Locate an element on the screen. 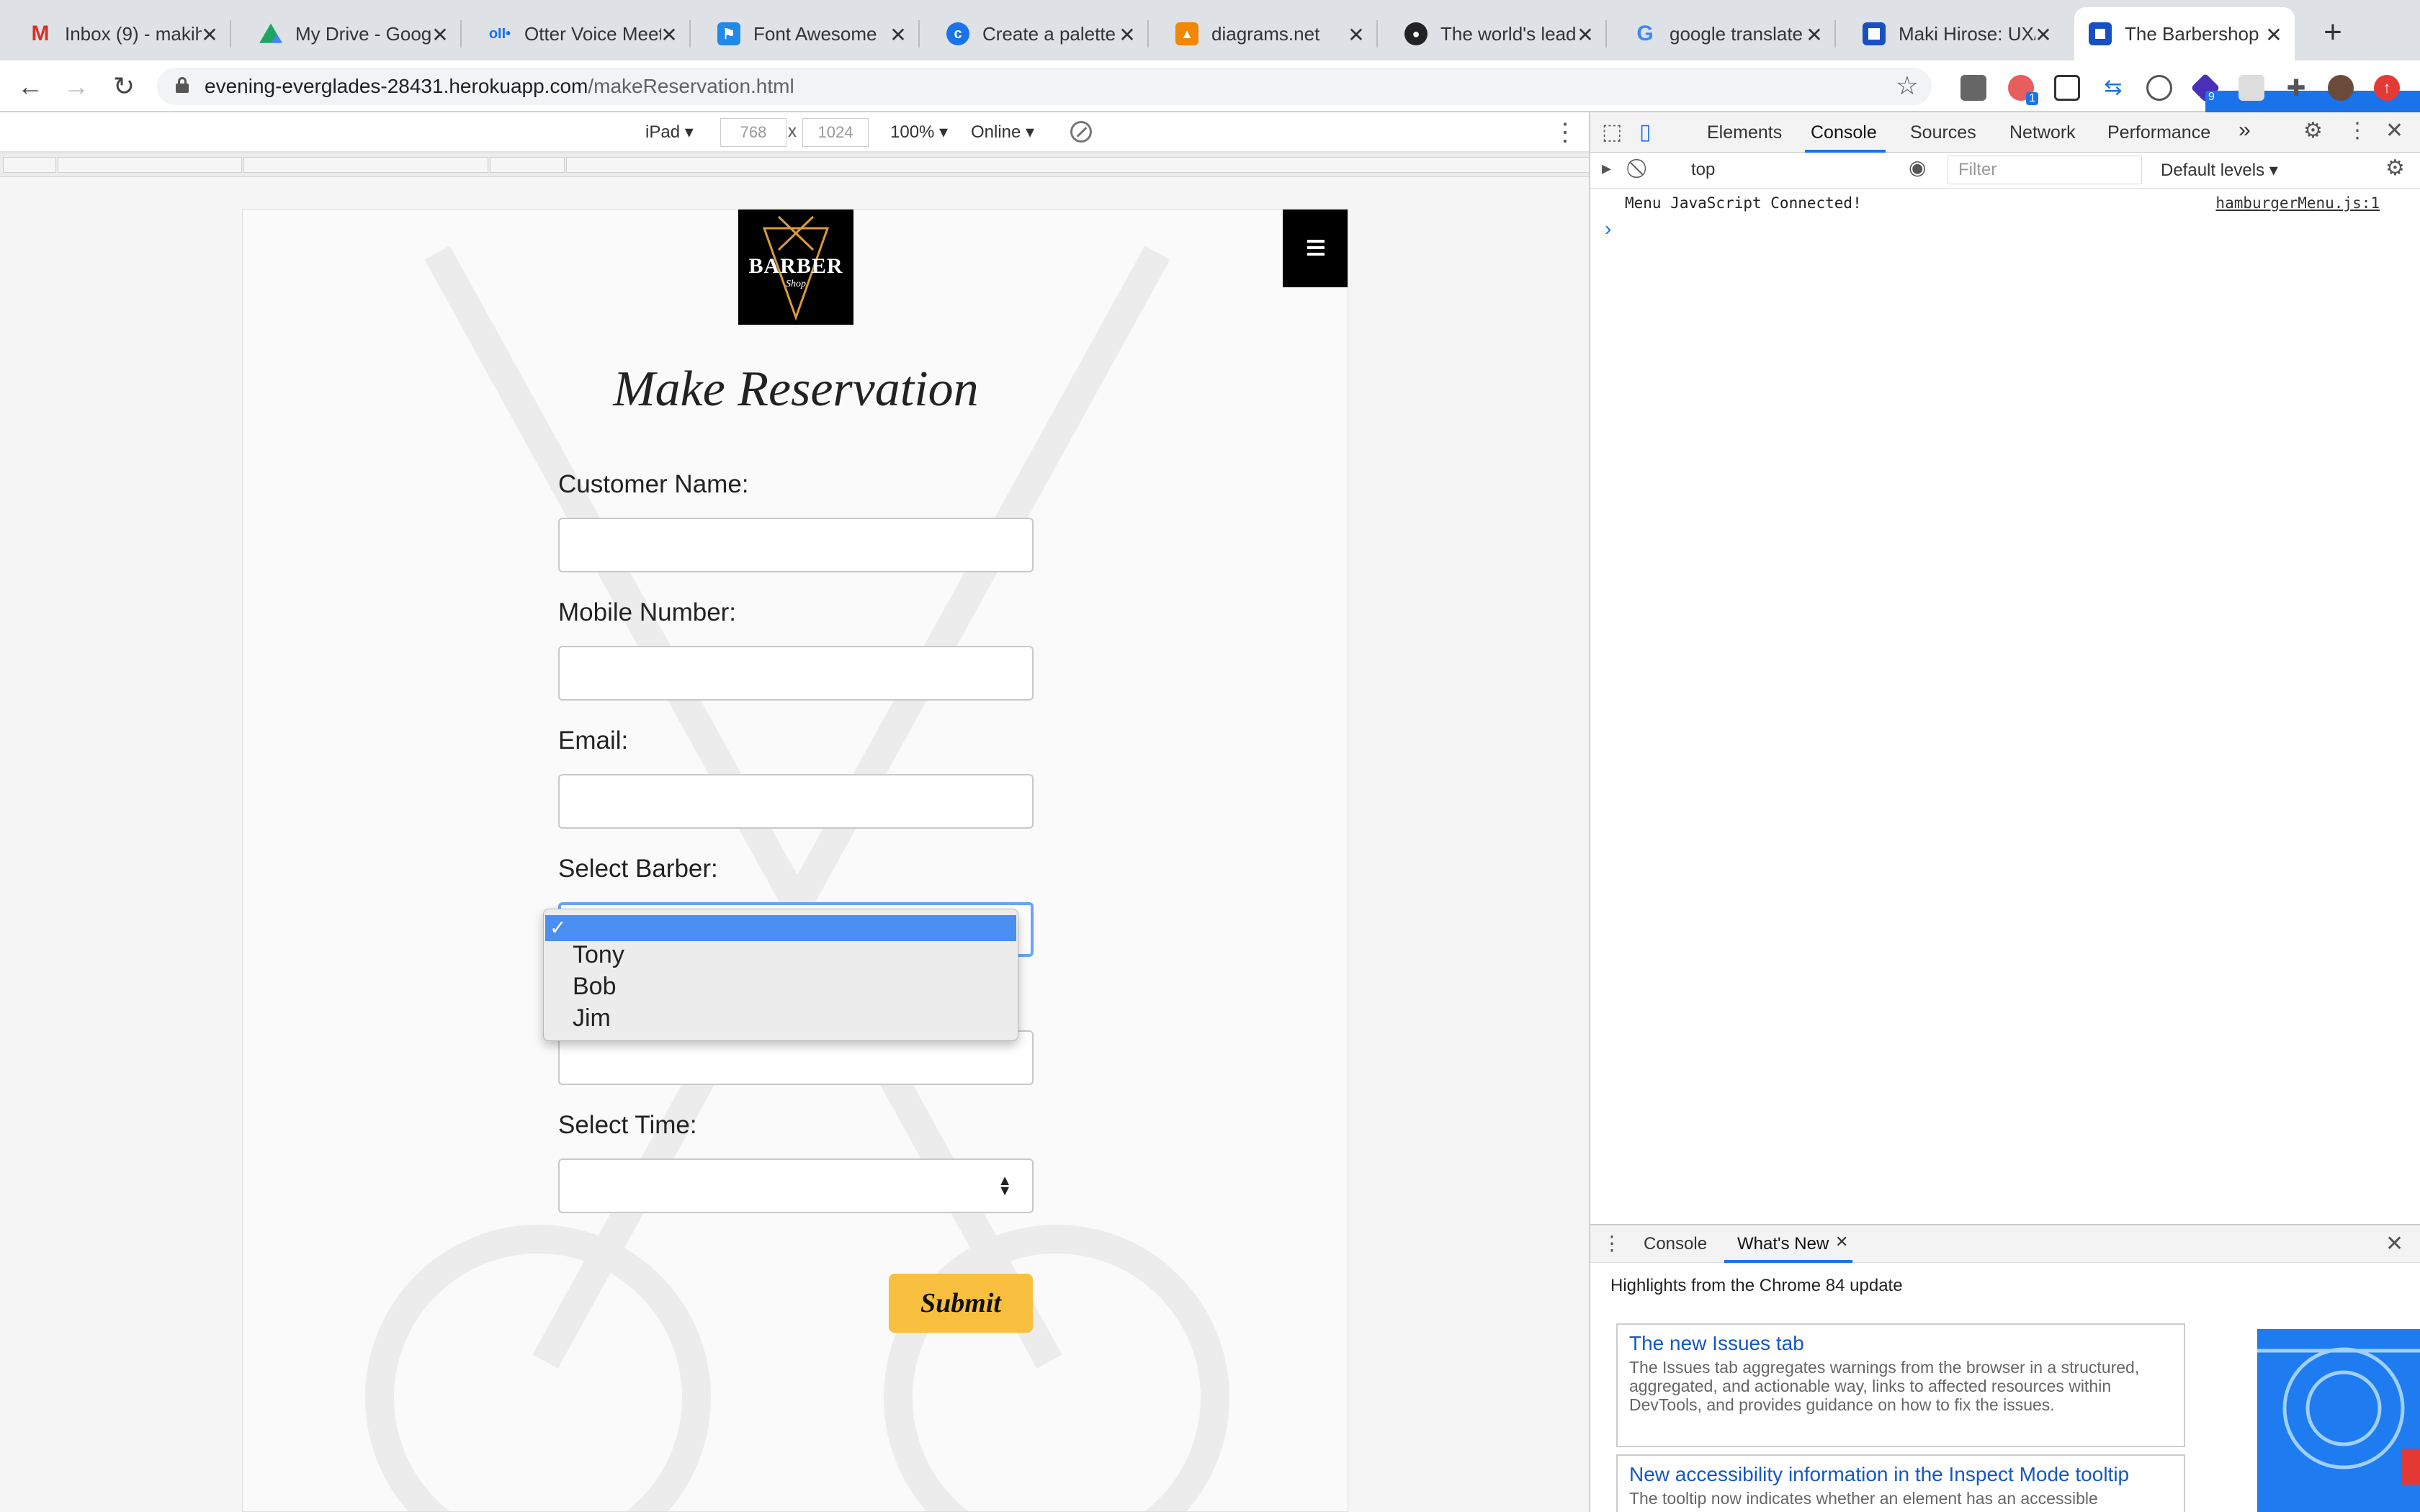 The image size is (2420, 1512). gear-icon: ⚙ is located at coordinates (2313, 130).